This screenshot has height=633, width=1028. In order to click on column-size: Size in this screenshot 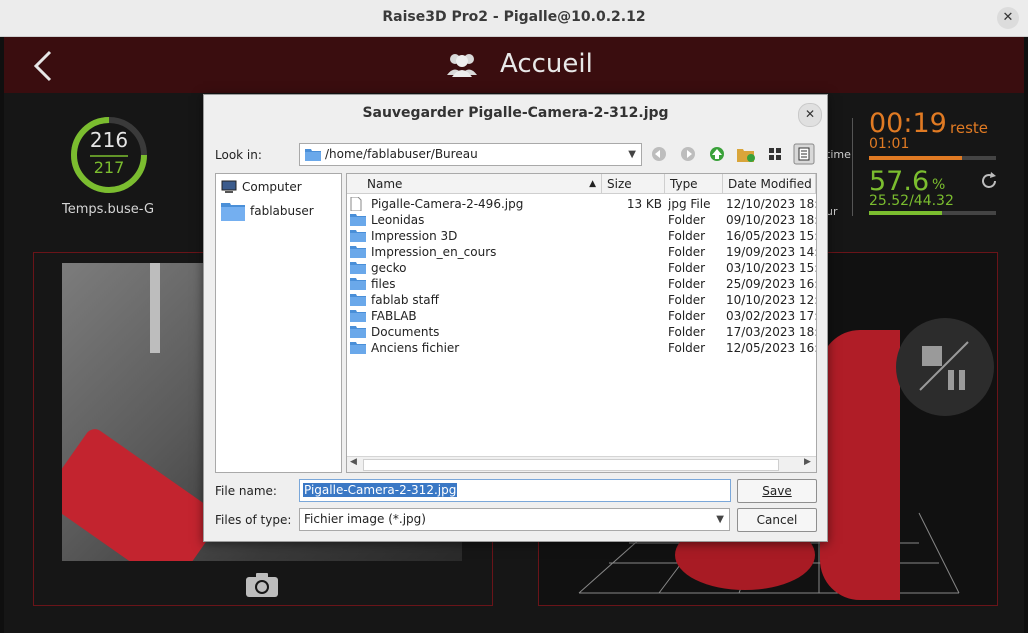, I will do `click(633, 184)`.